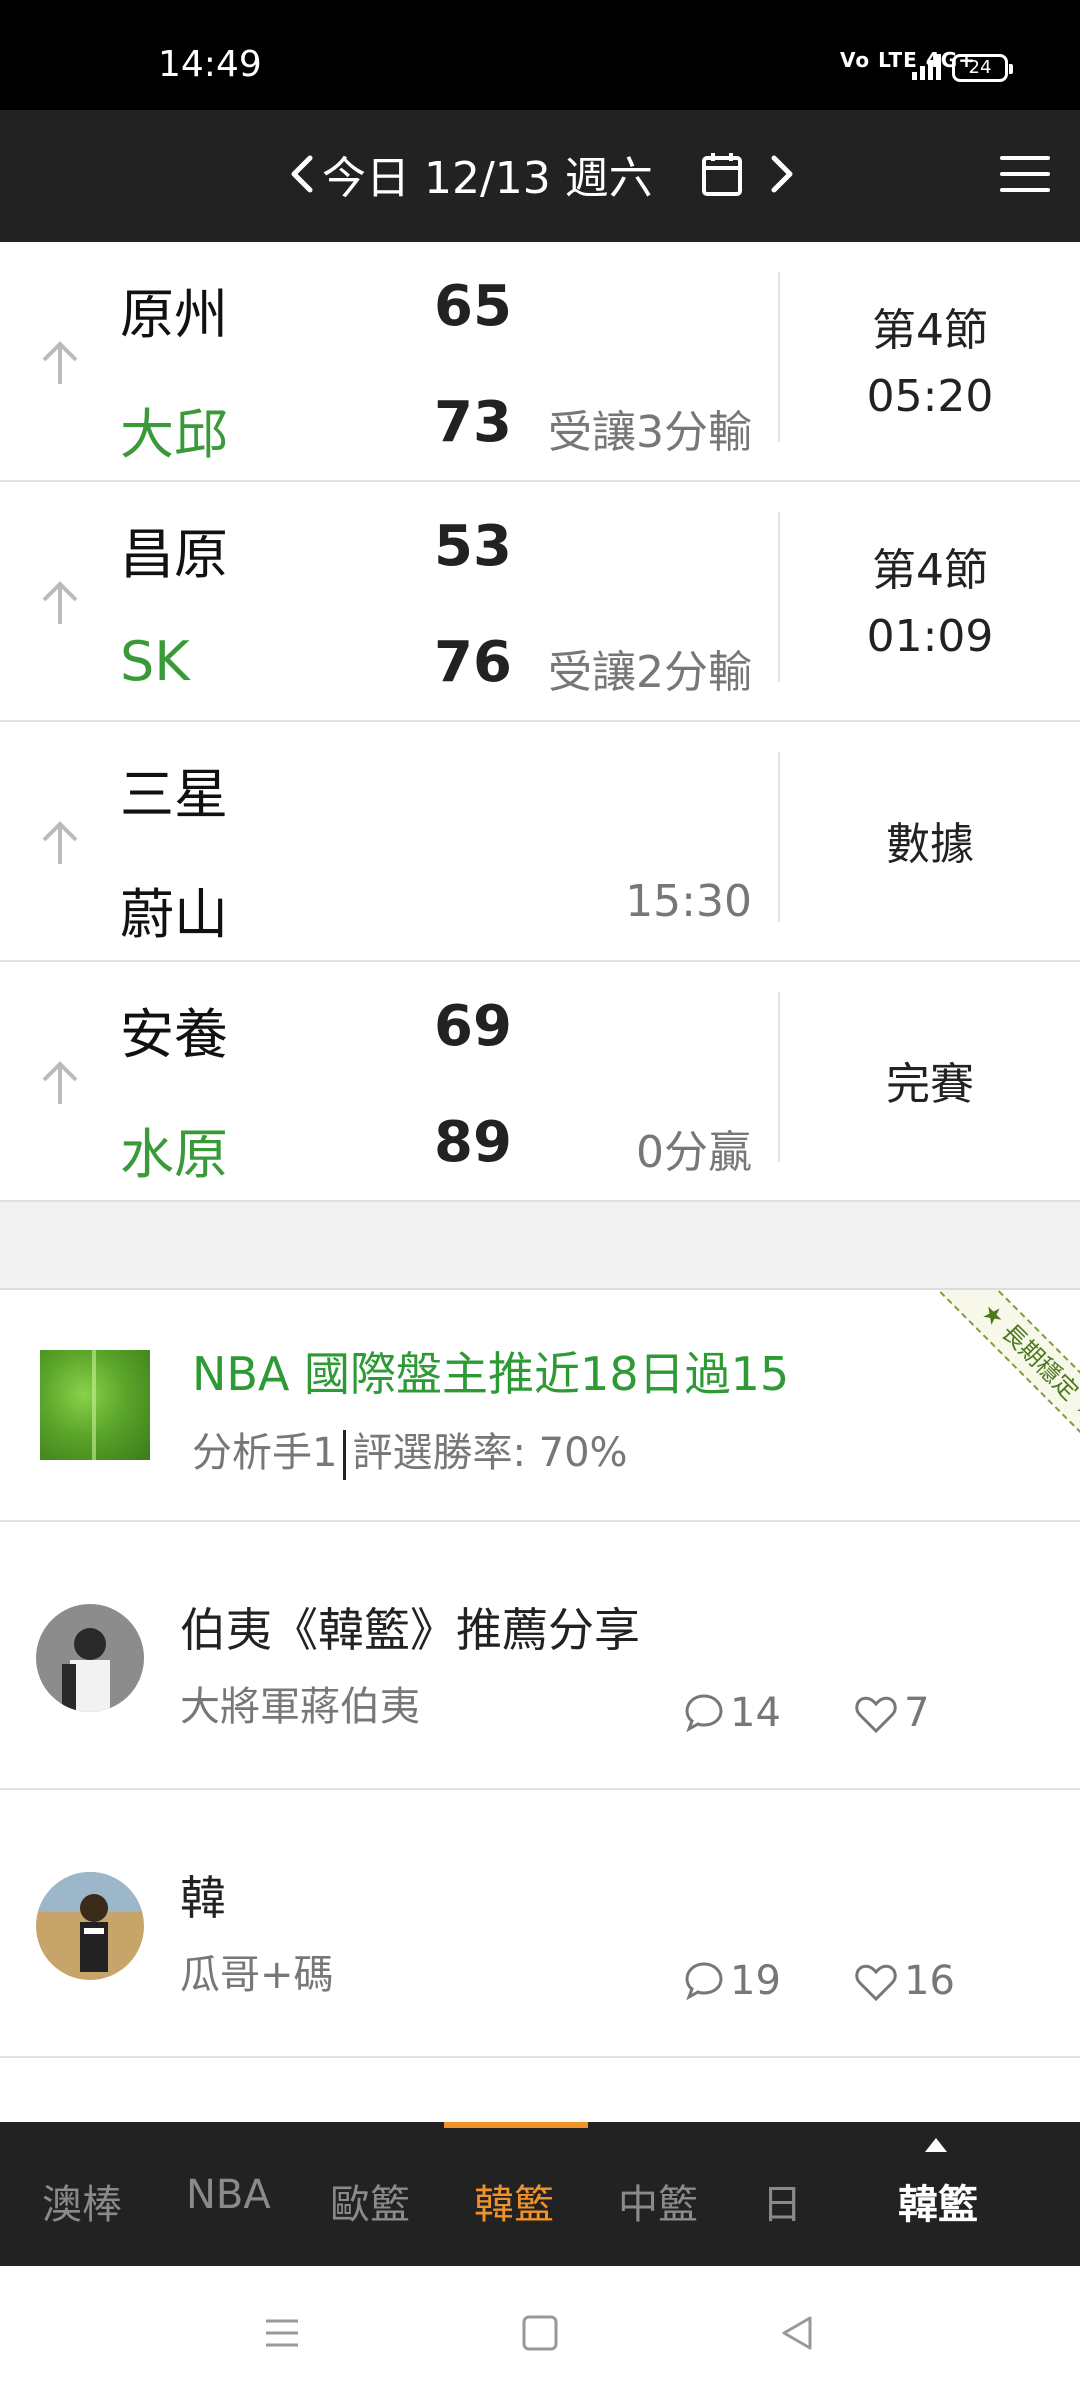 Image resolution: width=1080 pixels, height=2400 pixels. I want to click on match-row: 昌原 SK 53 76 受讓2分輸 第4節 01:09, so click(540, 602).